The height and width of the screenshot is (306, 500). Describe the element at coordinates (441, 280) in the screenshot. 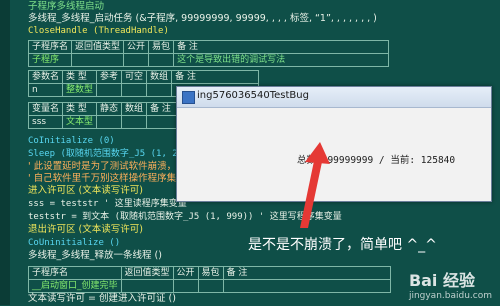

I see `watermark-brand: Bai 经验` at that location.